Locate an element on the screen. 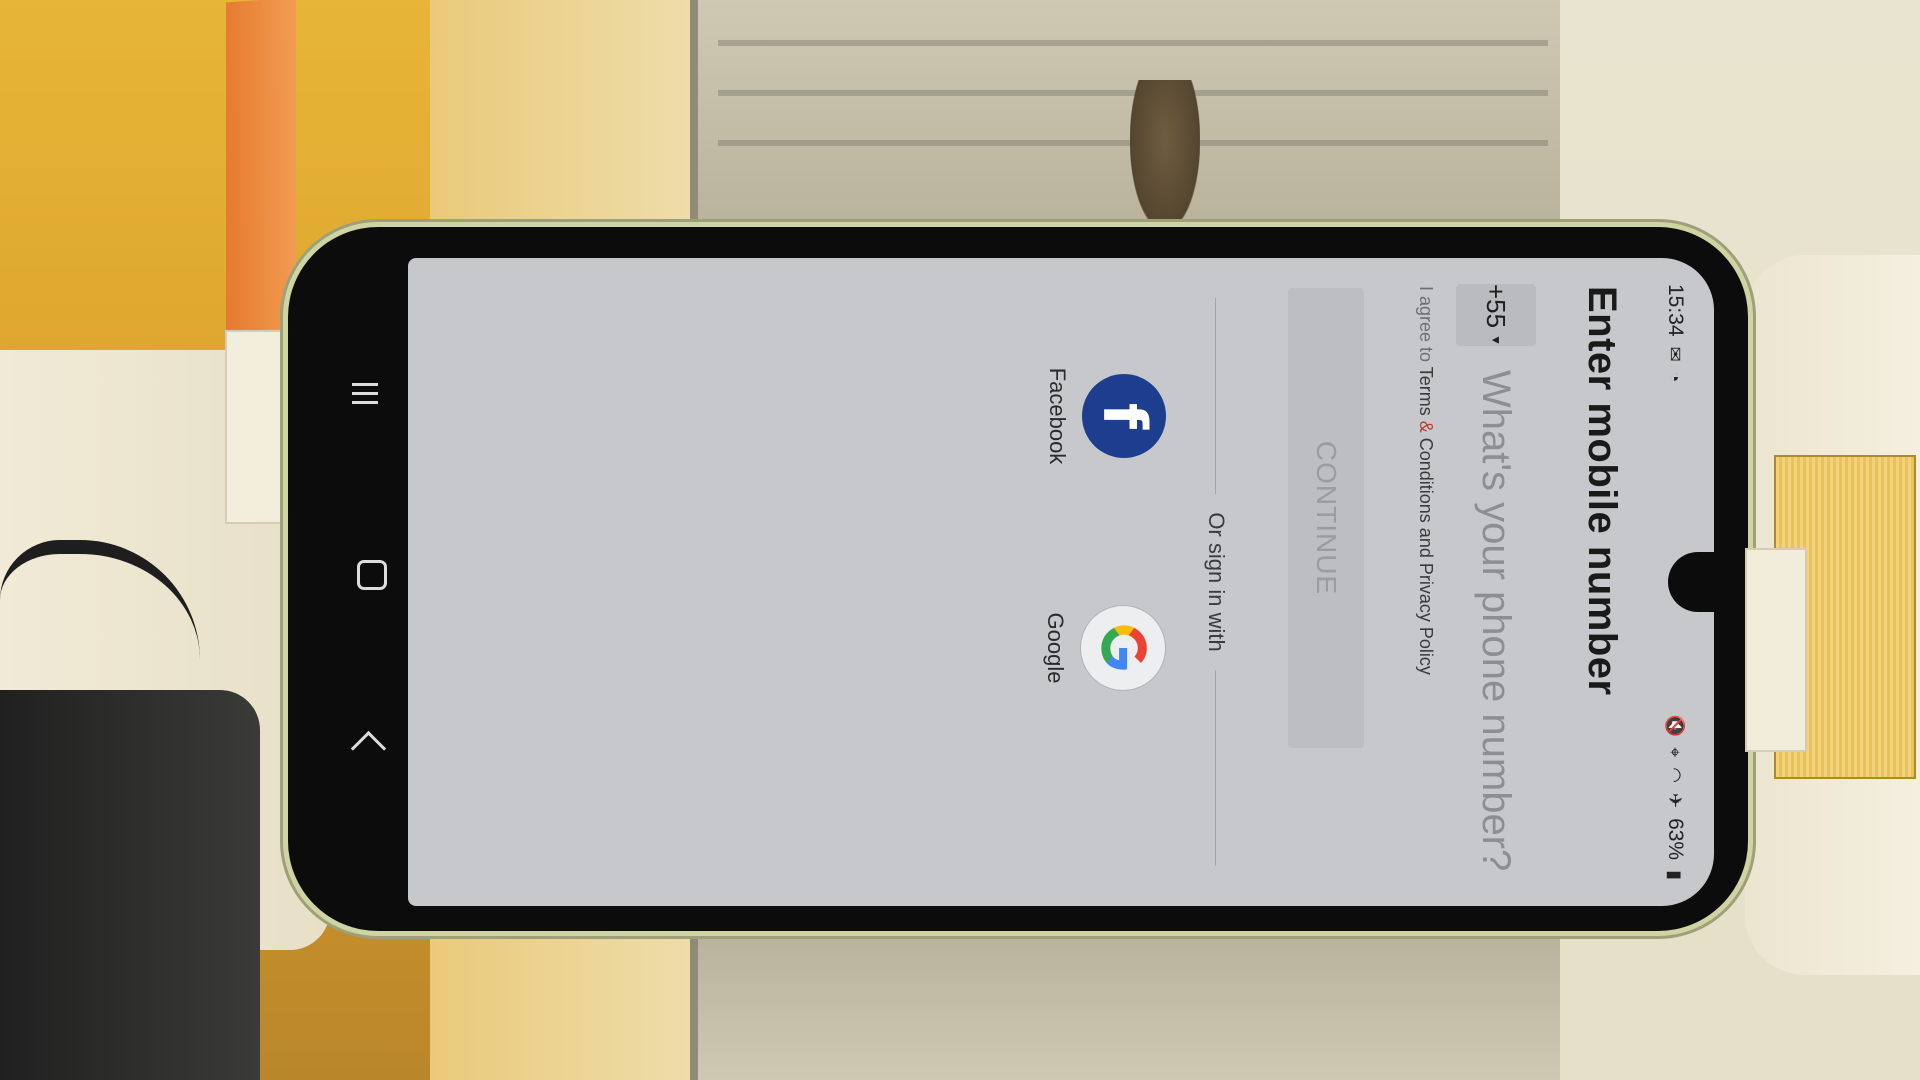 Image resolution: width=1920 pixels, height=1080 pixels. camera-body is located at coordinates (130, 885).